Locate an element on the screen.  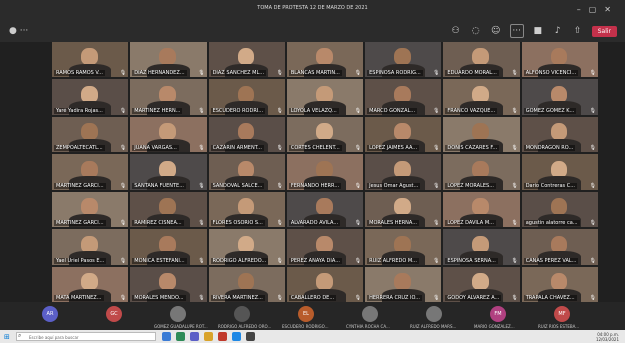
participant-tile: PEREZ ANAYA DIA... 🎙 is located at coordinates (325, 247).